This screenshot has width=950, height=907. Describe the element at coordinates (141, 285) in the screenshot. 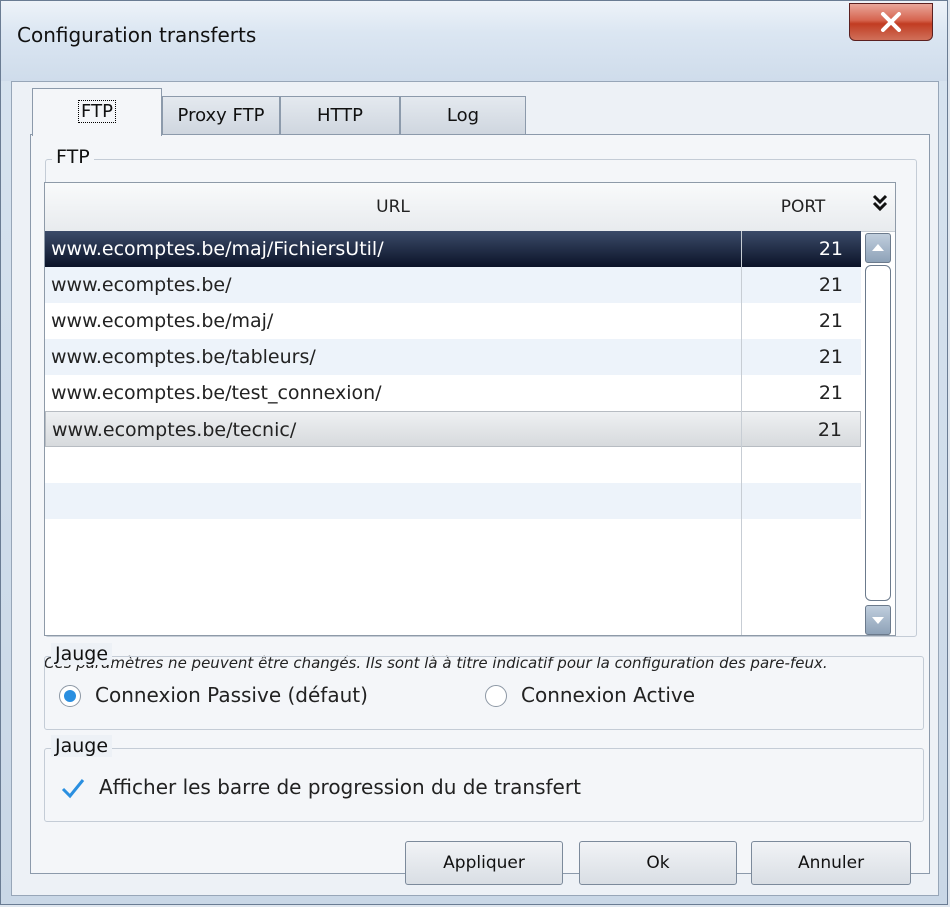

I see `row-url: www.ecomptes.be/` at that location.